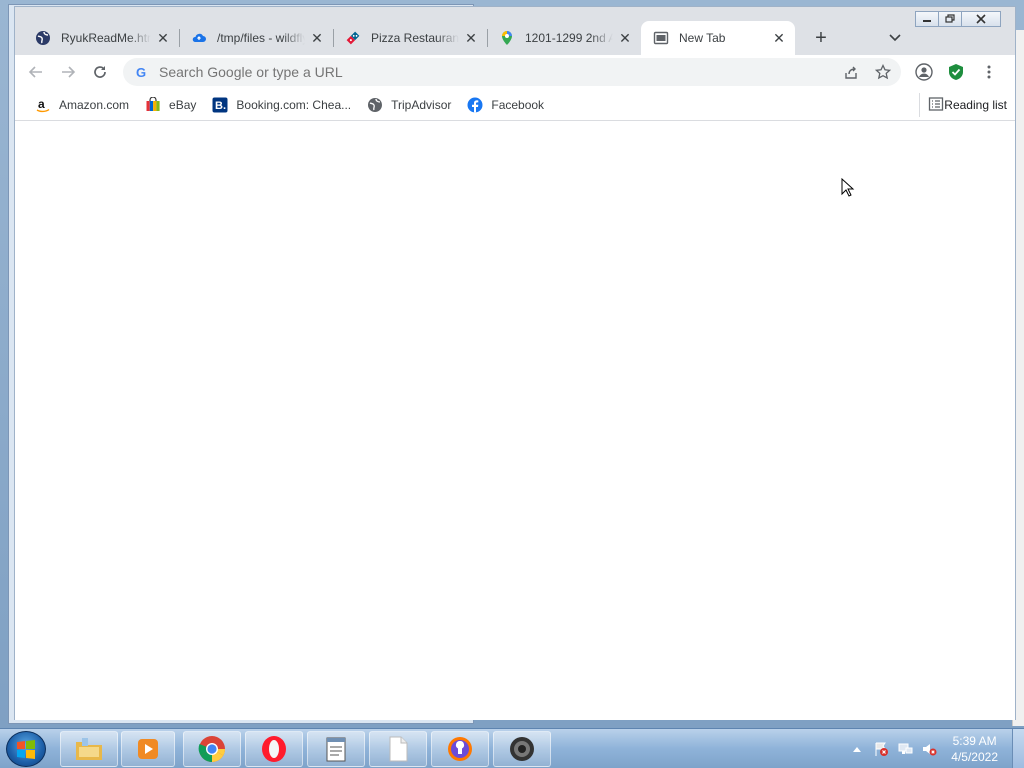  I want to click on notepad-icon, so click(336, 749).